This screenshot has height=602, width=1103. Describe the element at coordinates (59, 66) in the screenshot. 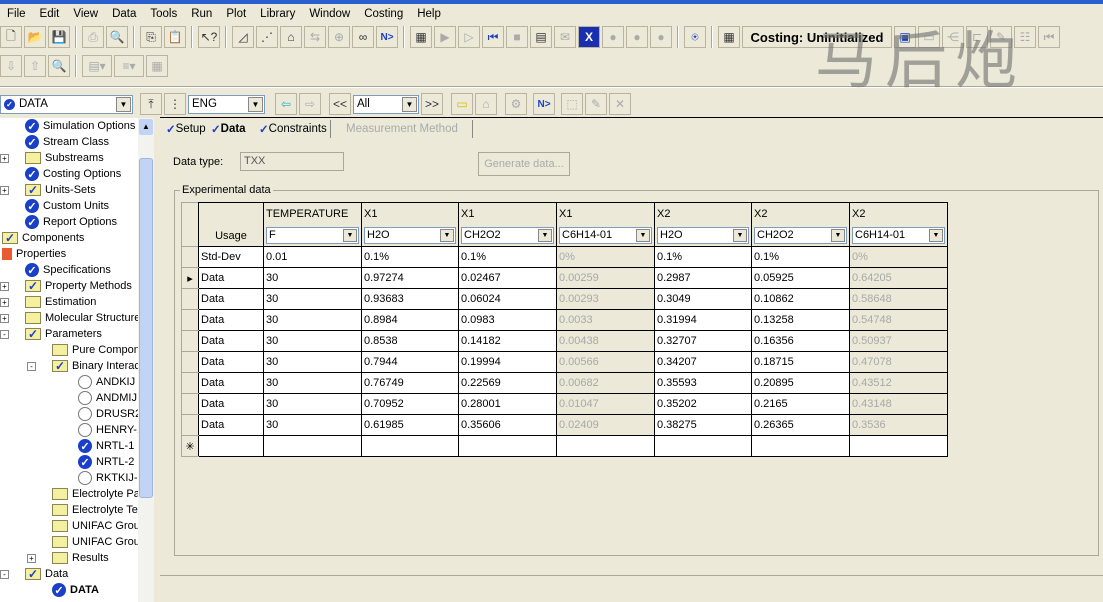

I see `zoom-icon: 🔍` at that location.